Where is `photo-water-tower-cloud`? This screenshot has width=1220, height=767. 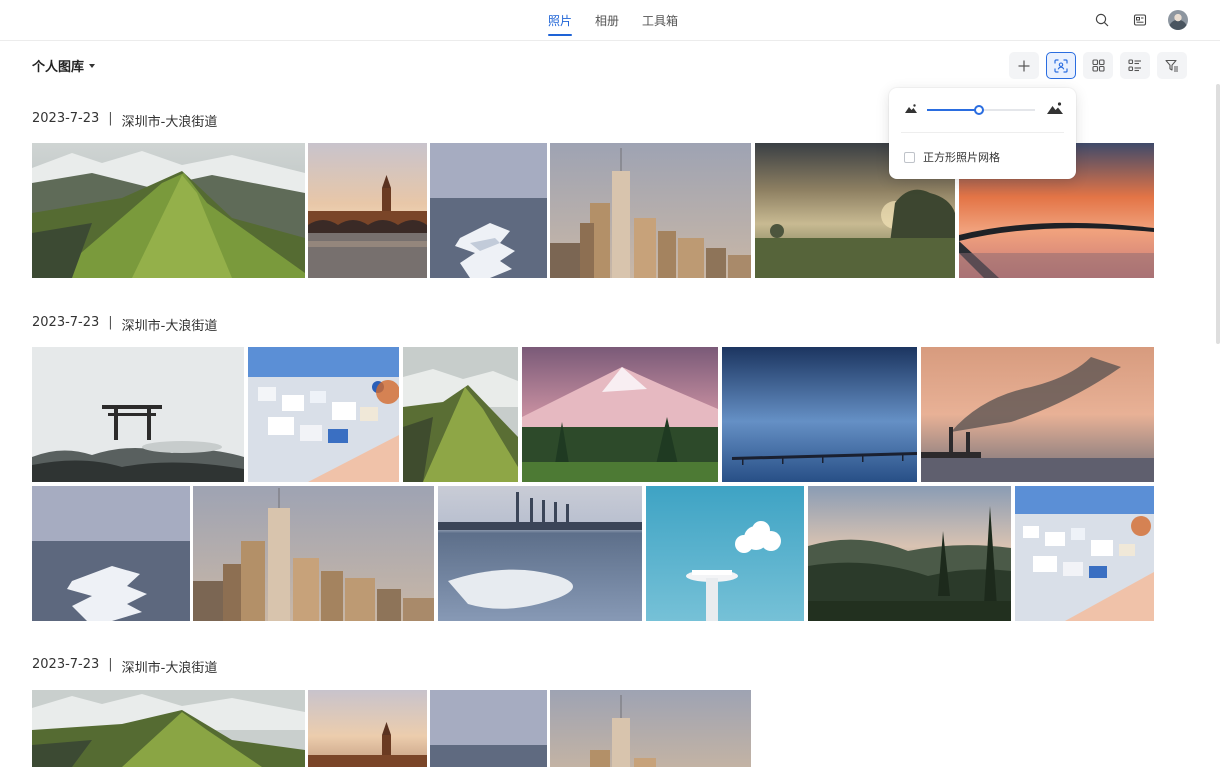
photo-water-tower-cloud is located at coordinates (725, 553).